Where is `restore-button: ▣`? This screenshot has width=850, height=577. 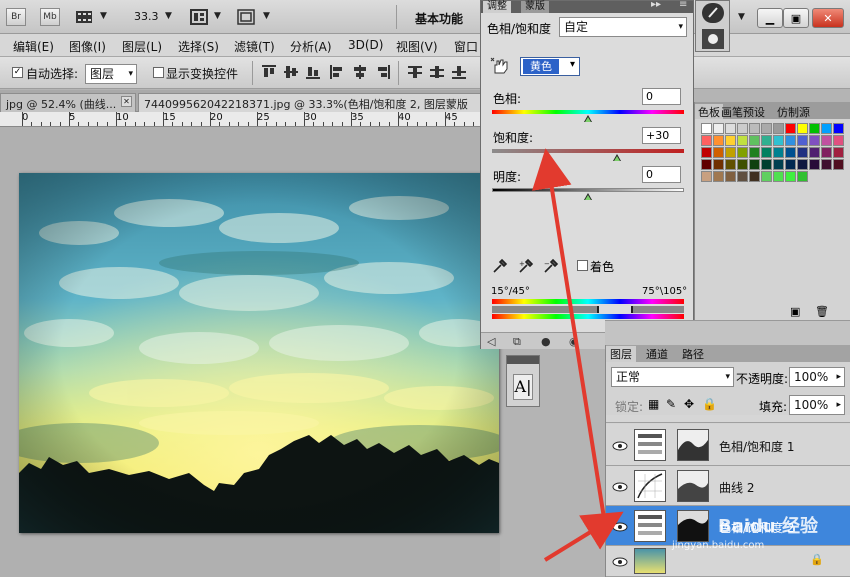
restore-button: ▣ is located at coordinates (796, 18).